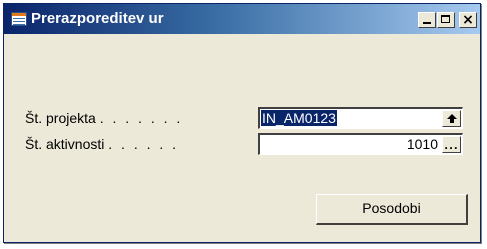 The width and height of the screenshot is (487, 249). I want to click on activity-number-label-text: Št. aktivnosti, so click(65, 144).